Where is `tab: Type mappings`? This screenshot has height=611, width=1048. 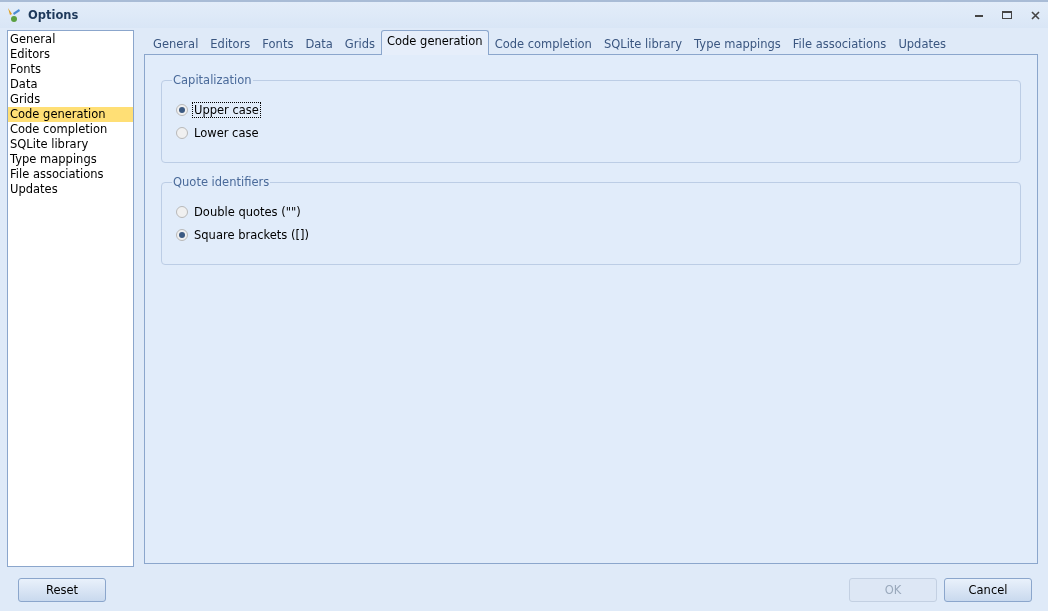 tab: Type mappings is located at coordinates (737, 44).